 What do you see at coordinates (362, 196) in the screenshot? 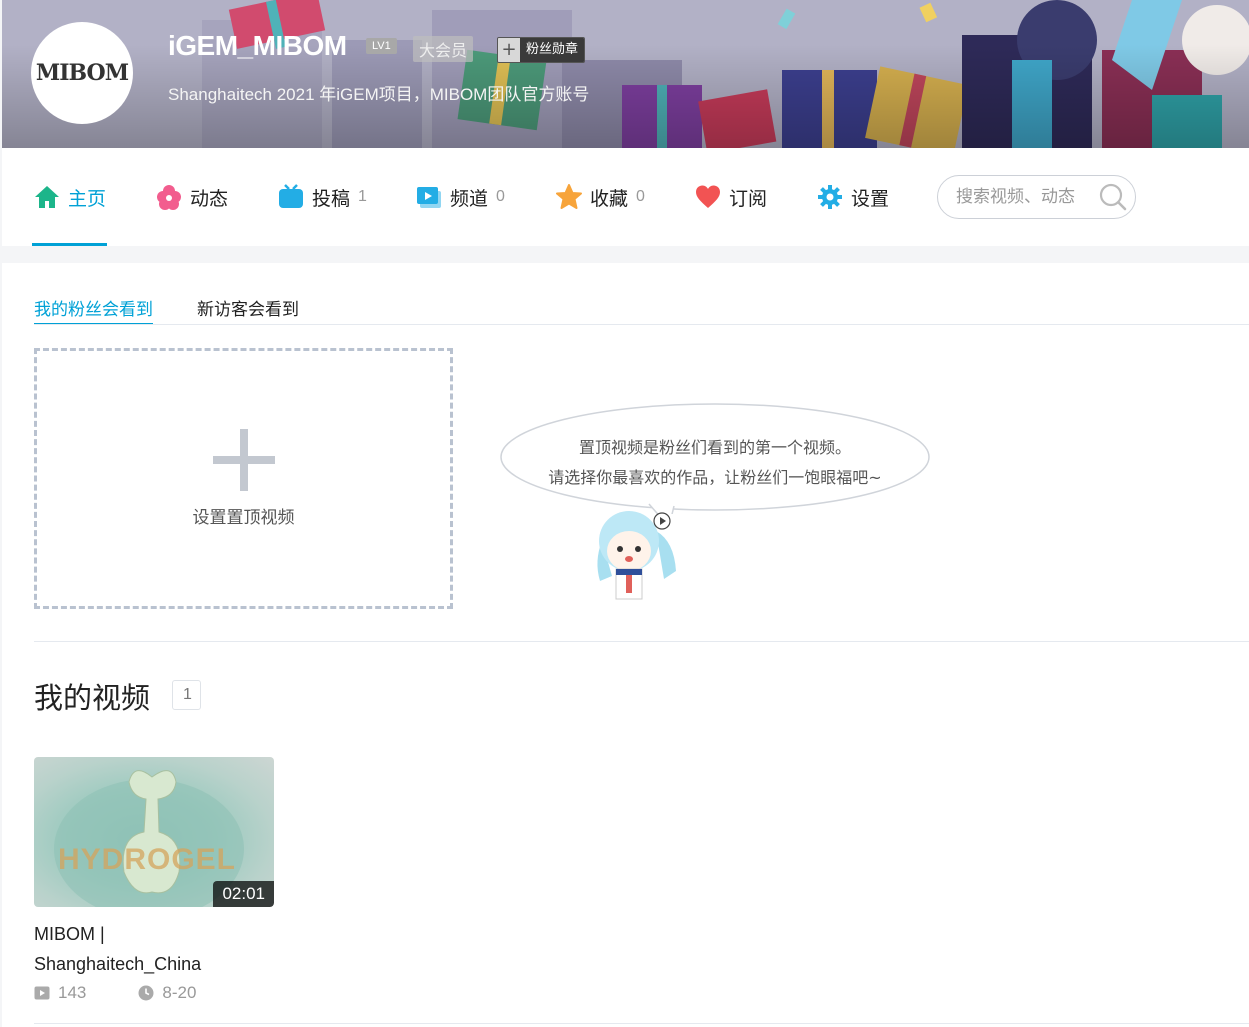
I see `nav-tab-count: 1` at bounding box center [362, 196].